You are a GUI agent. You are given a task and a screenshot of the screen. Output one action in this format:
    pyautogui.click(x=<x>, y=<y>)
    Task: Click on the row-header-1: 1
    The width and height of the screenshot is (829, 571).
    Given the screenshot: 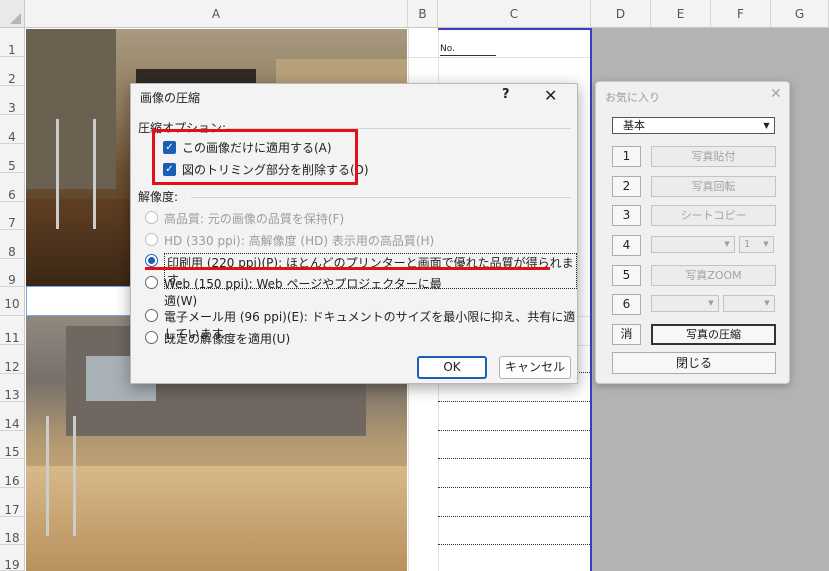 What is the action you would take?
    pyautogui.click(x=12, y=42)
    